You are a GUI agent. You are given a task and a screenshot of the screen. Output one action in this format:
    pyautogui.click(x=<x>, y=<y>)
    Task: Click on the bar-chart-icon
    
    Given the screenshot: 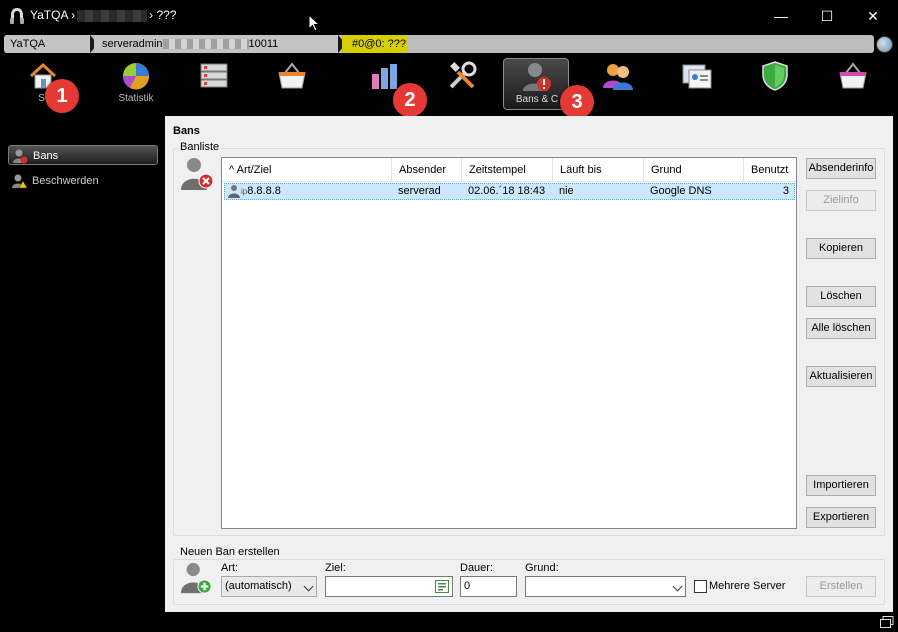 What is the action you would take?
    pyautogui.click(x=384, y=76)
    